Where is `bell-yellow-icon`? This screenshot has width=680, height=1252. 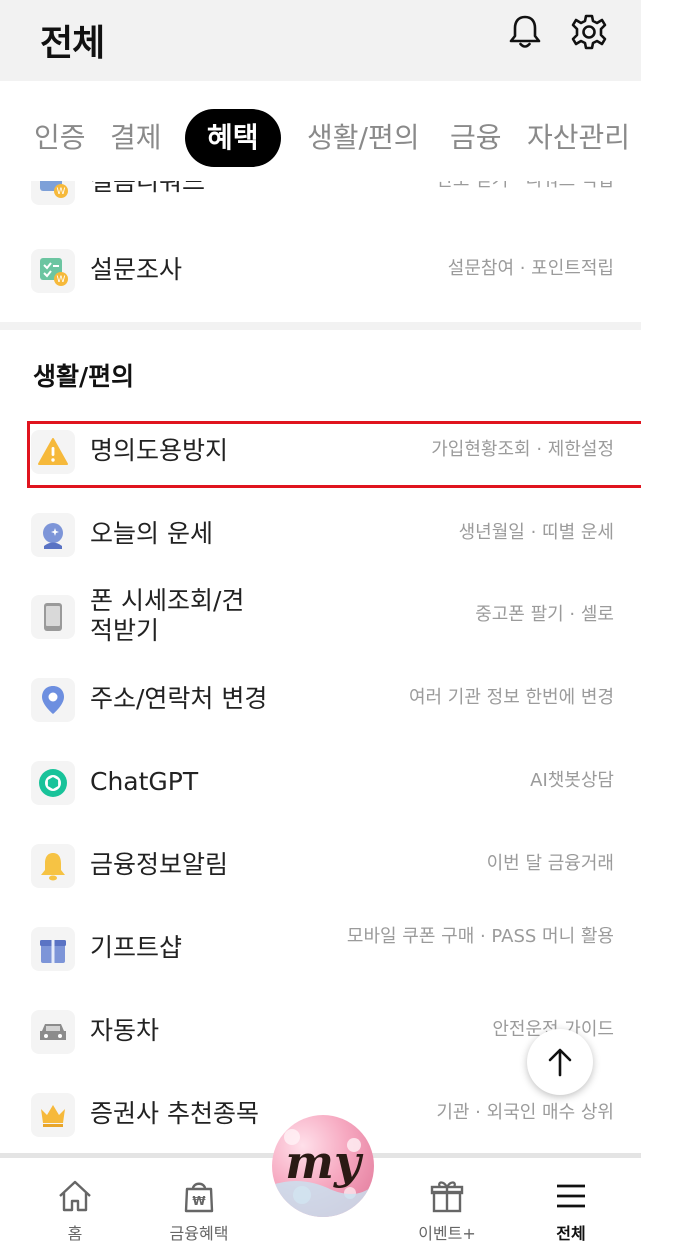 bell-yellow-icon is located at coordinates (53, 866).